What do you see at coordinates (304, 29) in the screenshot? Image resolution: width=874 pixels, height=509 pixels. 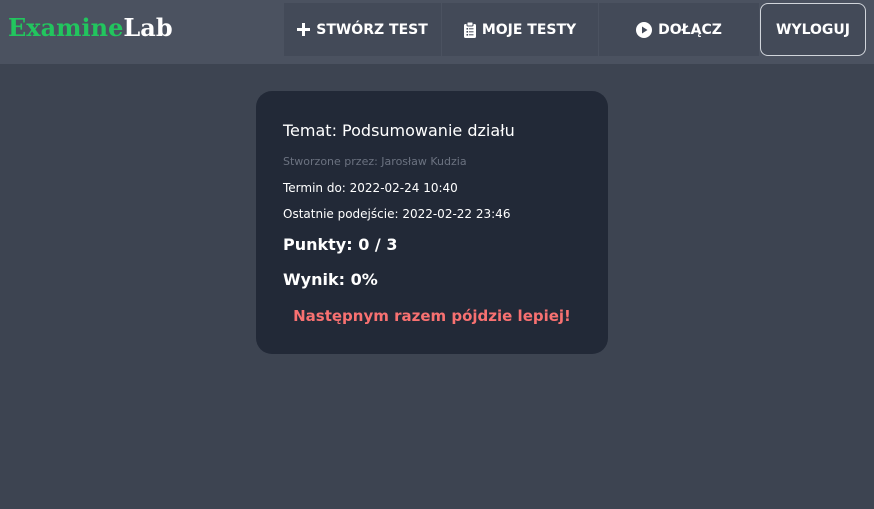 I see `plus-icon` at bounding box center [304, 29].